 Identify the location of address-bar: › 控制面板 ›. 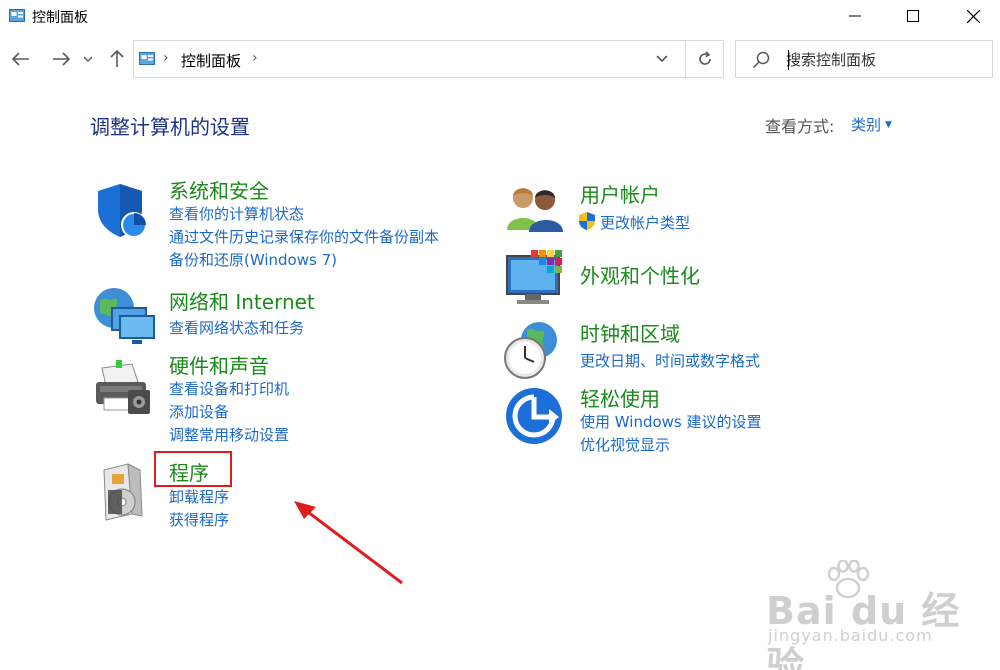
(409, 59).